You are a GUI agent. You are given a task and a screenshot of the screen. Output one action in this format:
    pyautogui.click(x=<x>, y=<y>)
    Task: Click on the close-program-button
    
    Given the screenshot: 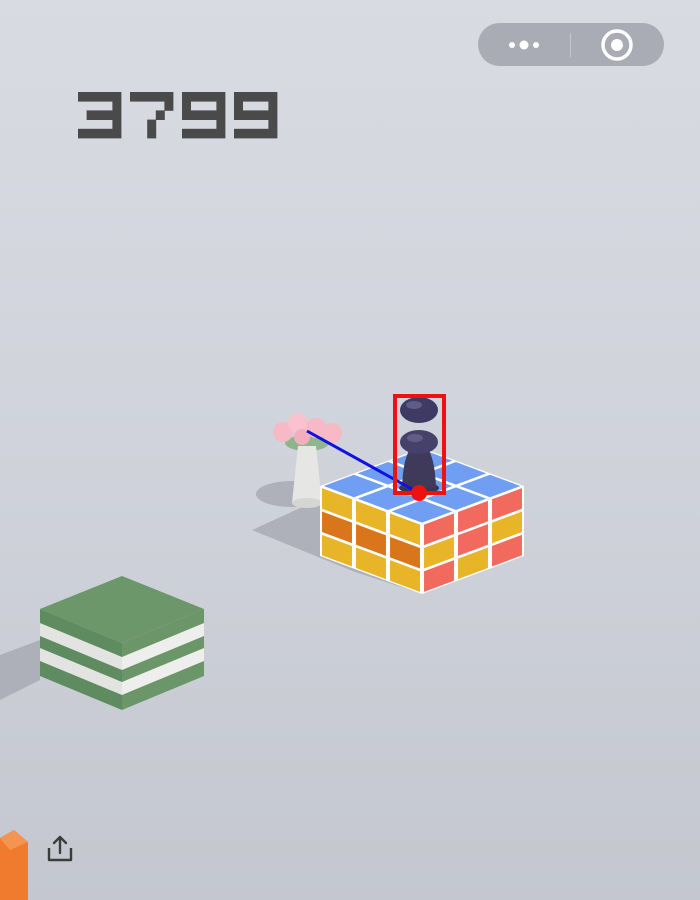 What is the action you would take?
    pyautogui.click(x=617, y=44)
    